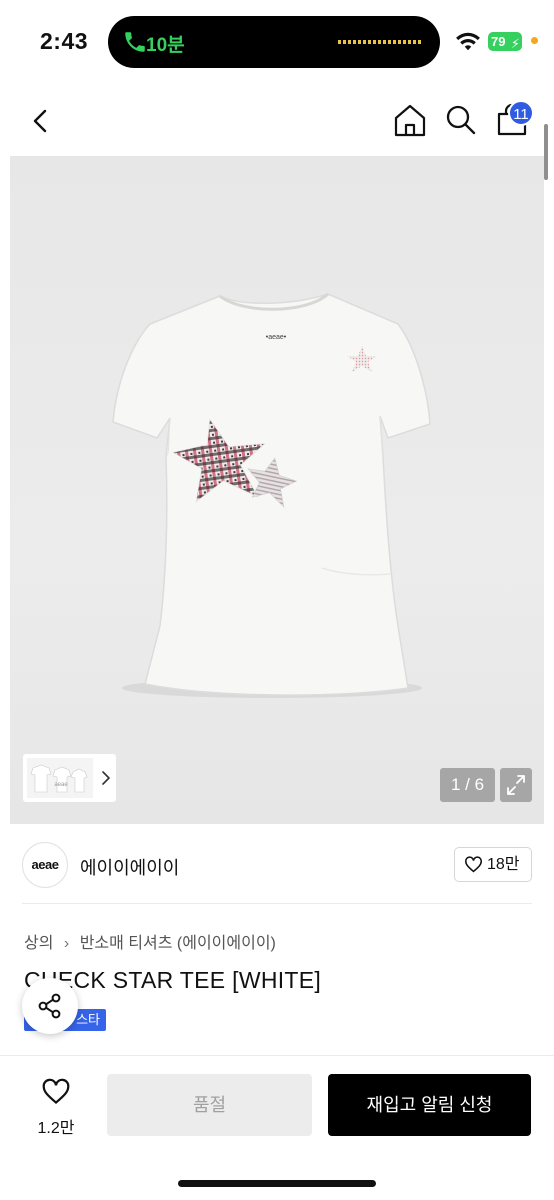  Describe the element at coordinates (461, 120) in the screenshot. I see `search-icon` at that location.